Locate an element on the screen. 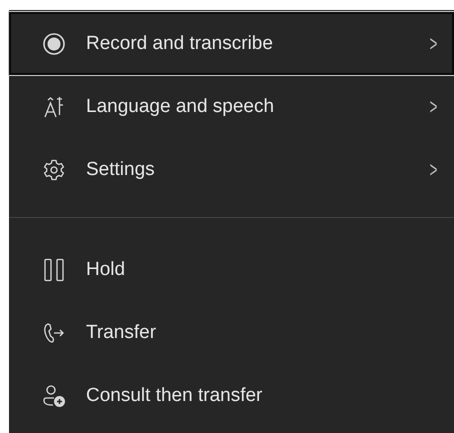 This screenshot has height=433, width=454. menu-item-label: Record and transcribe is located at coordinates (180, 43).